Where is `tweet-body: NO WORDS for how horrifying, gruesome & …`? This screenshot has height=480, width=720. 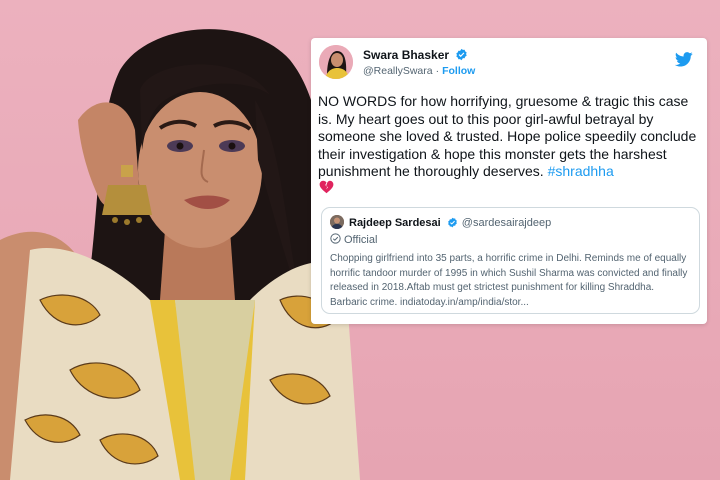
tweet-body: NO WORDS for how horrifying, gruesome & … is located at coordinates (510, 137).